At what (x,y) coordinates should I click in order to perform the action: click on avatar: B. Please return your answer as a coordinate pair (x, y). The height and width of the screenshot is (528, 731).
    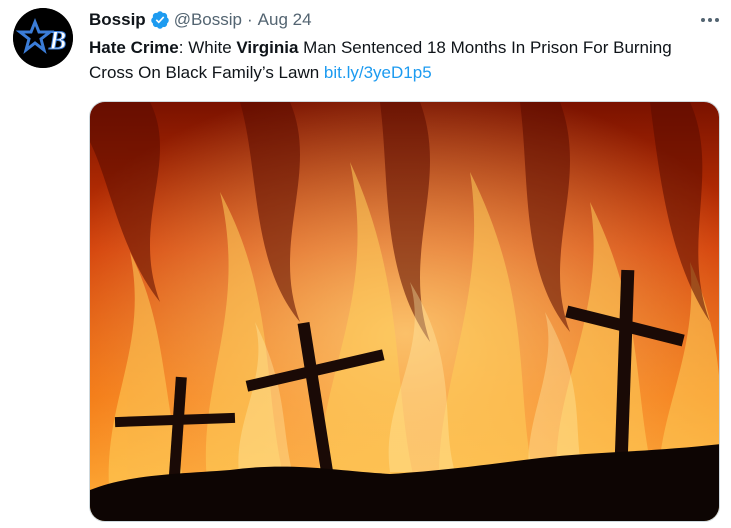
    Looking at the image, I should click on (43, 38).